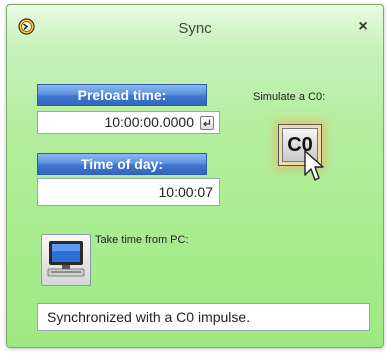 This screenshot has width=391, height=360. Describe the element at coordinates (186, 192) in the screenshot. I see `time-of-day-value: 10:00:07` at that location.